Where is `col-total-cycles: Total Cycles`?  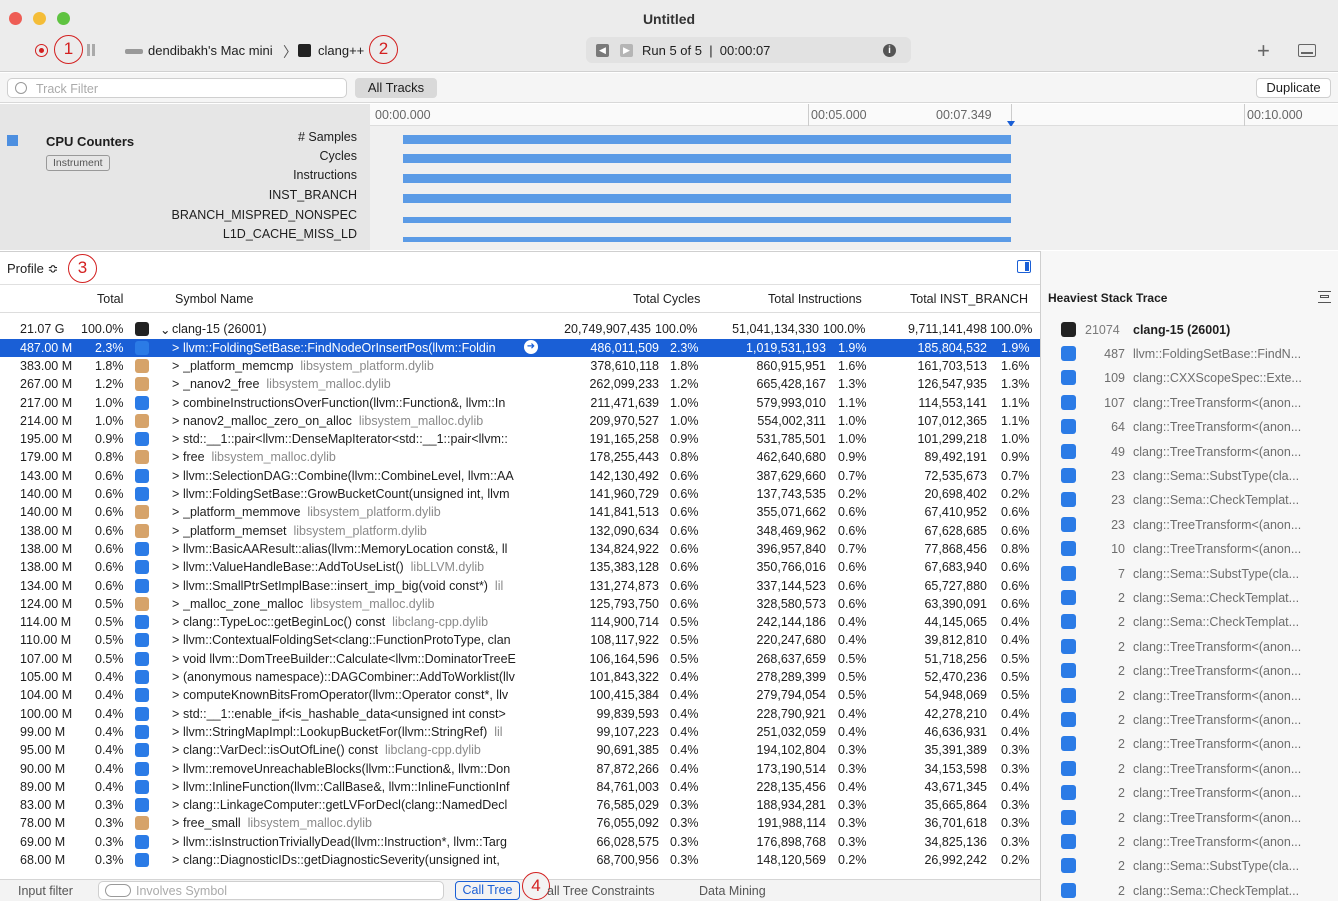 col-total-cycles: Total Cycles is located at coordinates (666, 299).